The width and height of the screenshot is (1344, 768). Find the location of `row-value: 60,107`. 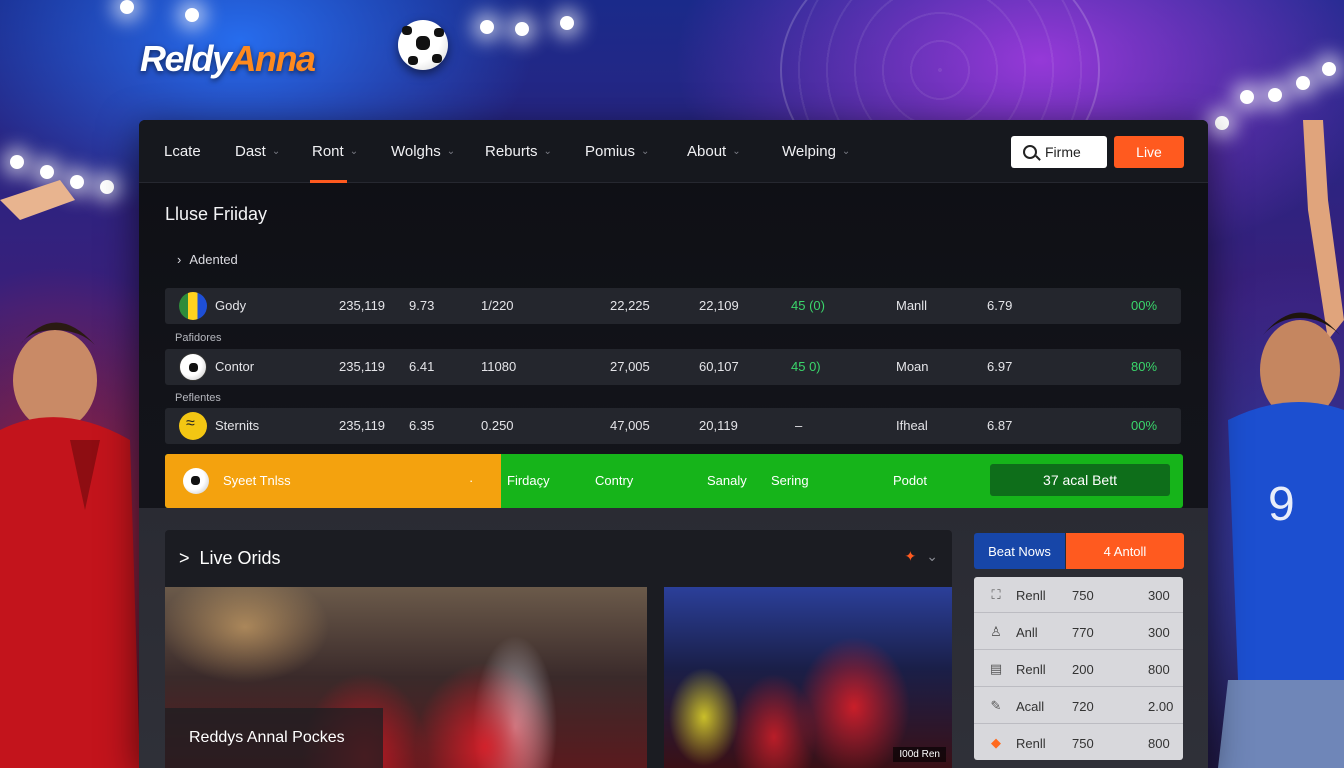

row-value: 60,107 is located at coordinates (719, 366).